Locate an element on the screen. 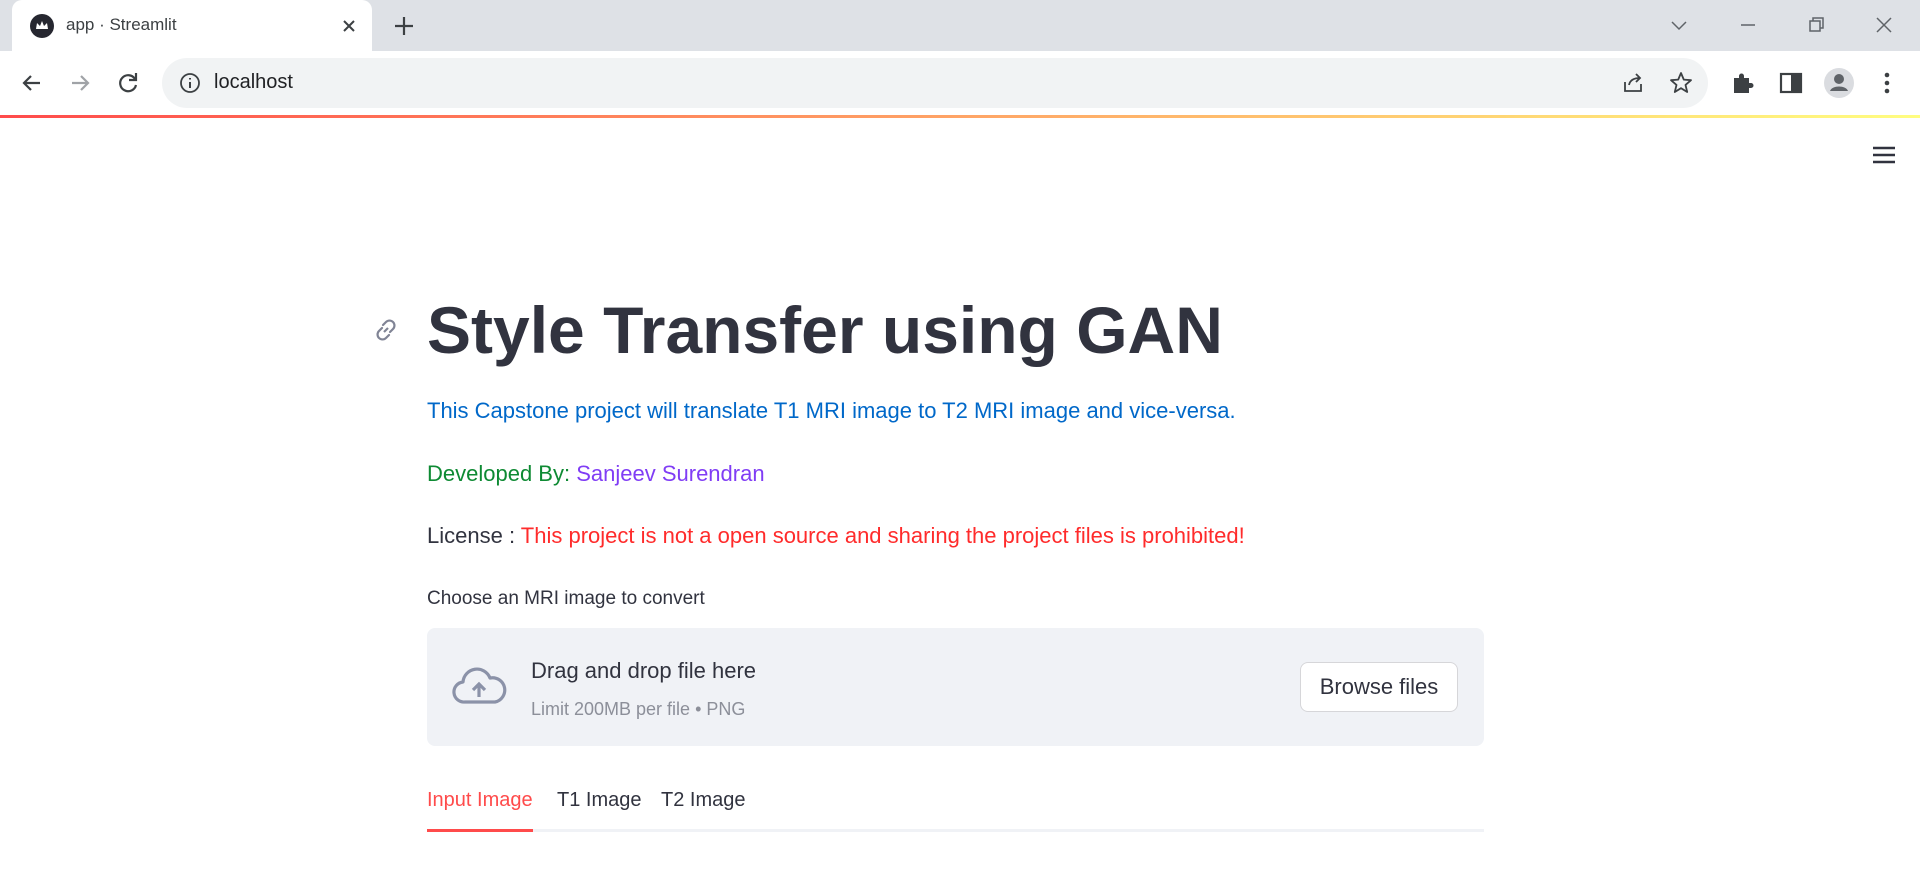 This screenshot has height=874, width=1920. tab-t2-image: T2 Image is located at coordinates (703, 800).